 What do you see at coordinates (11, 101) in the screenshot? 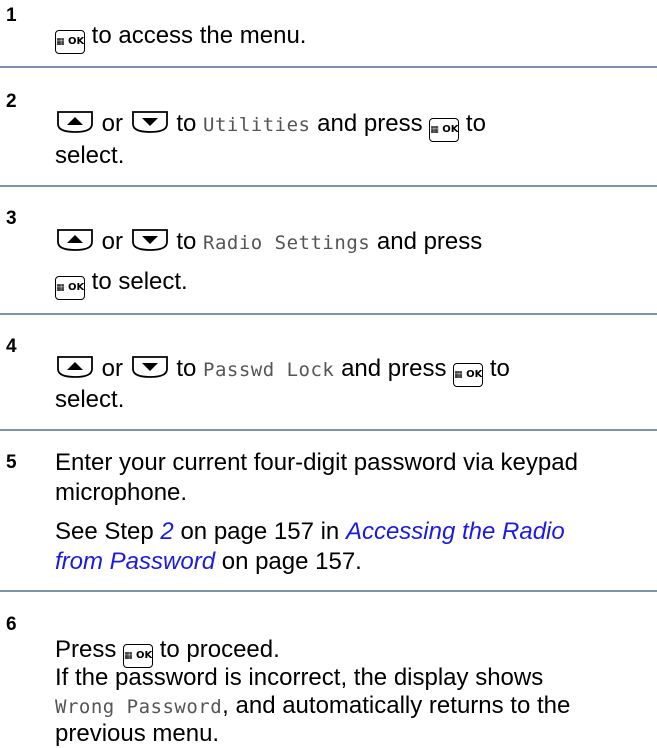
I see `step-number: 2` at bounding box center [11, 101].